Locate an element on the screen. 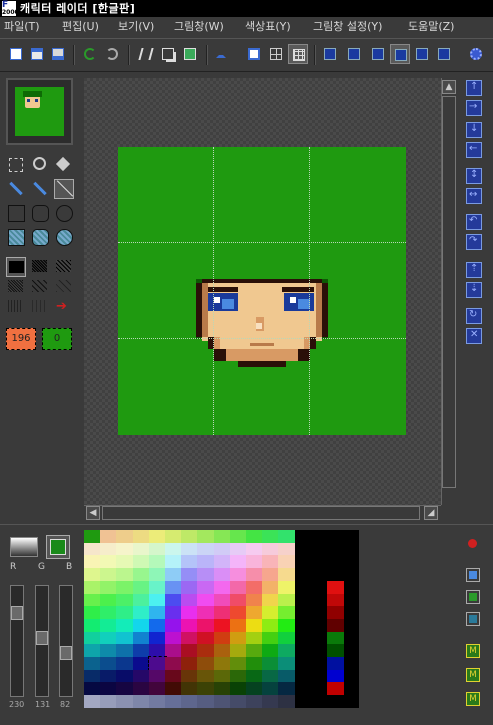 This screenshot has height=725, width=493. filled-rounded-rect-tool is located at coordinates (40, 237).